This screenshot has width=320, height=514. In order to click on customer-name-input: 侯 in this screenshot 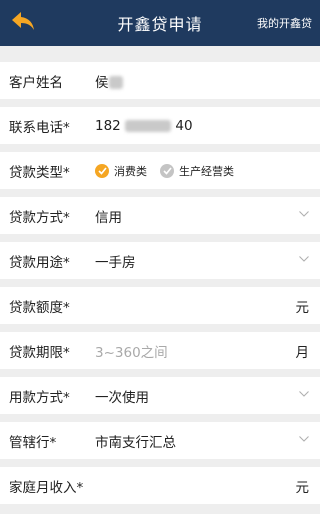, I will do `click(109, 81)`.